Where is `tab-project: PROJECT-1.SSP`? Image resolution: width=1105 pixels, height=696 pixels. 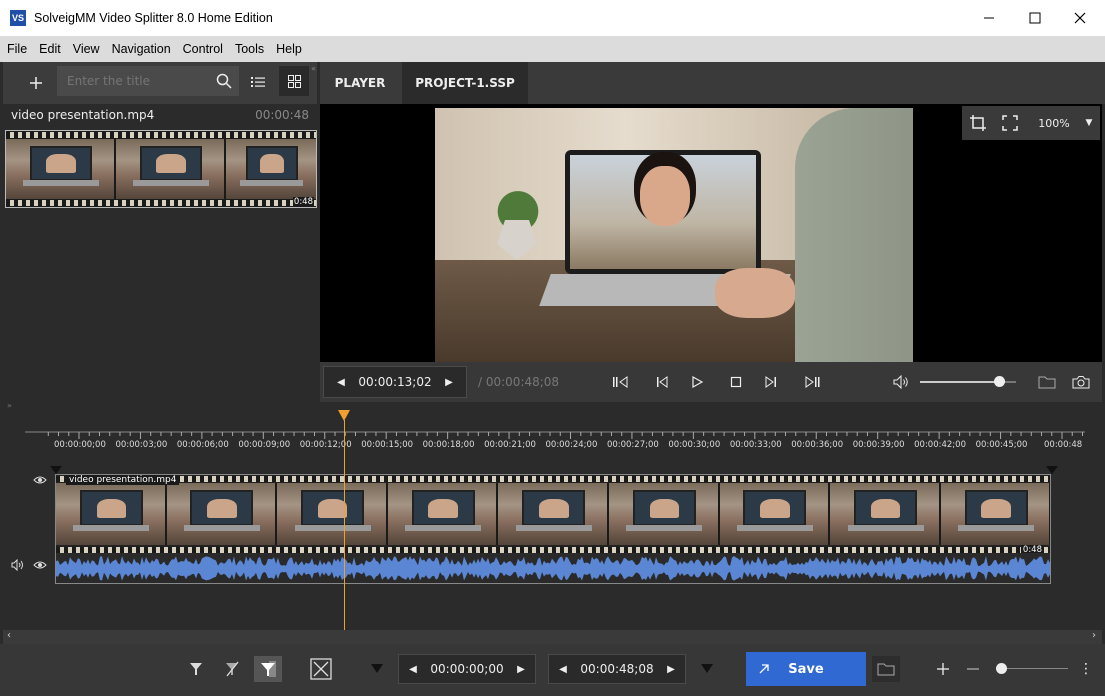 tab-project: PROJECT-1.SSP is located at coordinates (465, 83).